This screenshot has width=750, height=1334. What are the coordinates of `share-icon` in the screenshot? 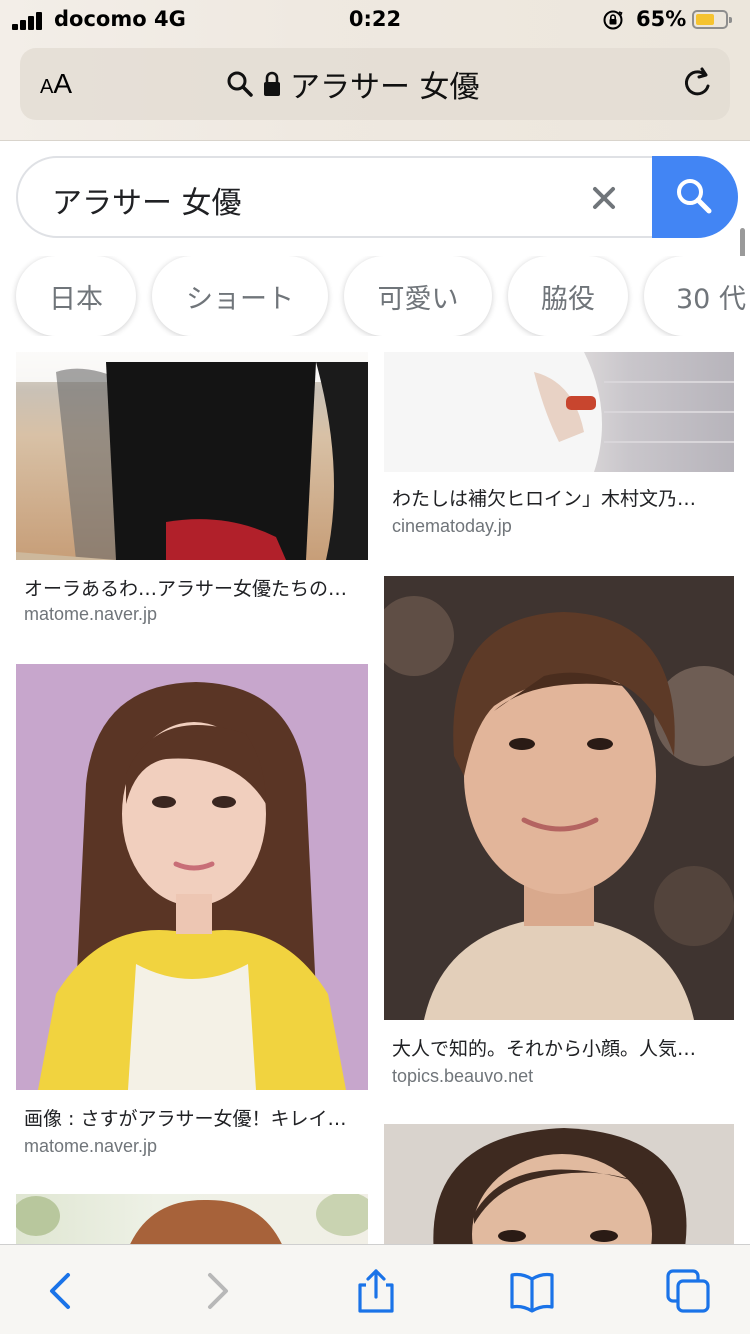 It's located at (376, 1291).